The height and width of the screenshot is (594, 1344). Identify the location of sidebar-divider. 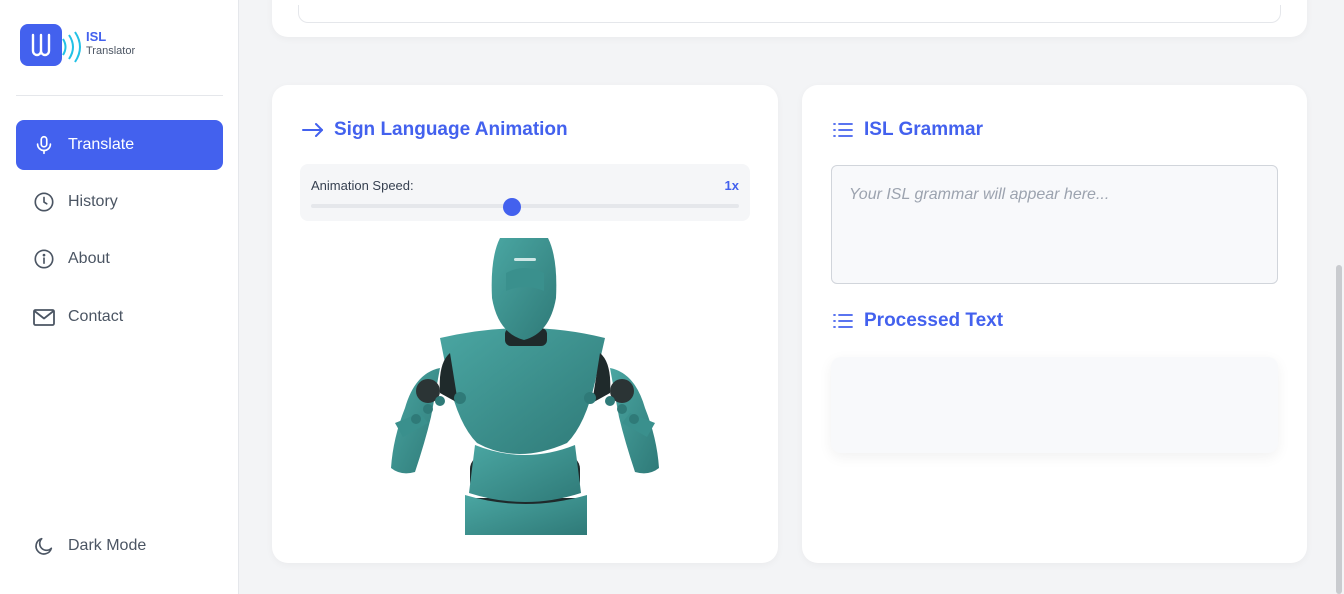
(119, 95).